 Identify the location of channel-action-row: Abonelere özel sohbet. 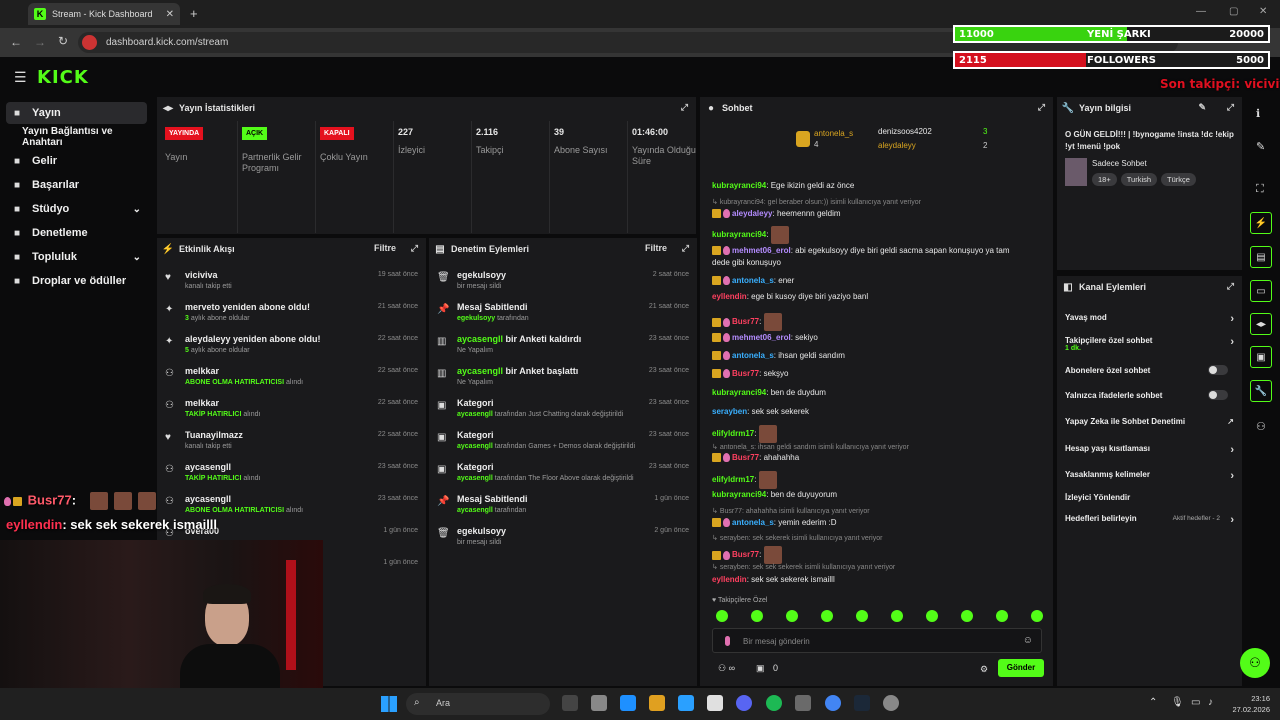
(1149, 373).